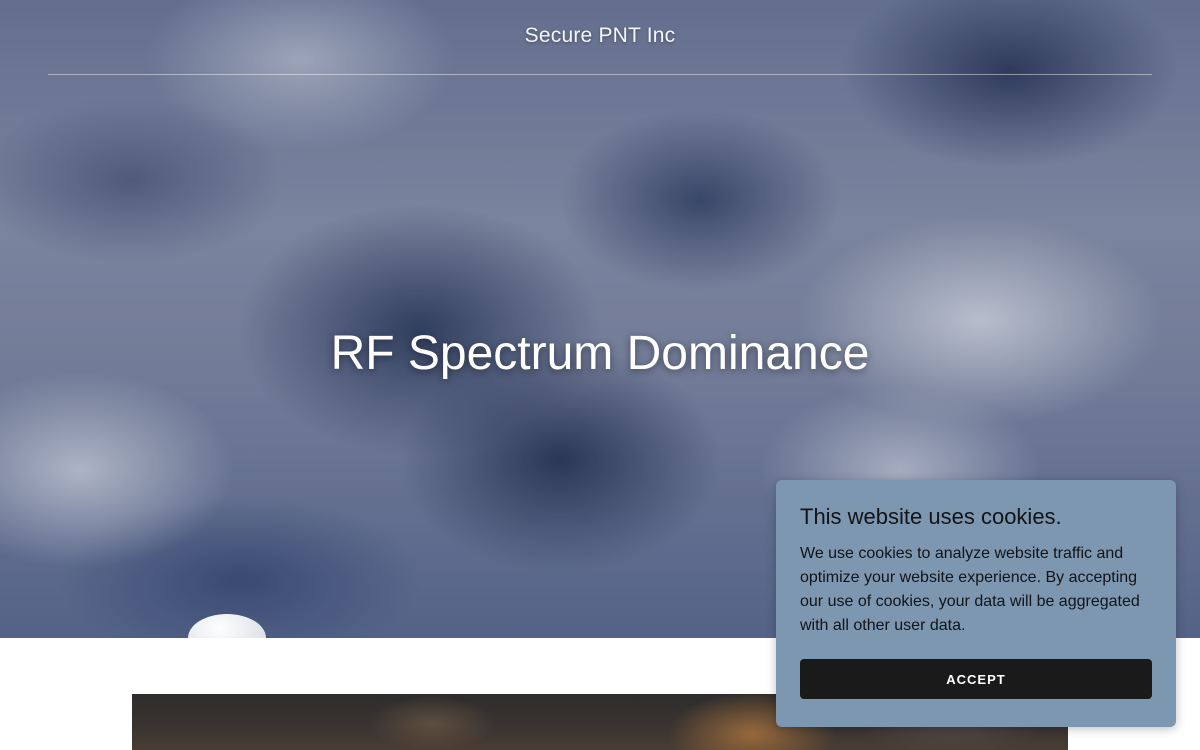 Image resolution: width=1200 pixels, height=750 pixels. Describe the element at coordinates (600, 353) in the screenshot. I see `hero-heading: RF Spectrum Dominance` at that location.